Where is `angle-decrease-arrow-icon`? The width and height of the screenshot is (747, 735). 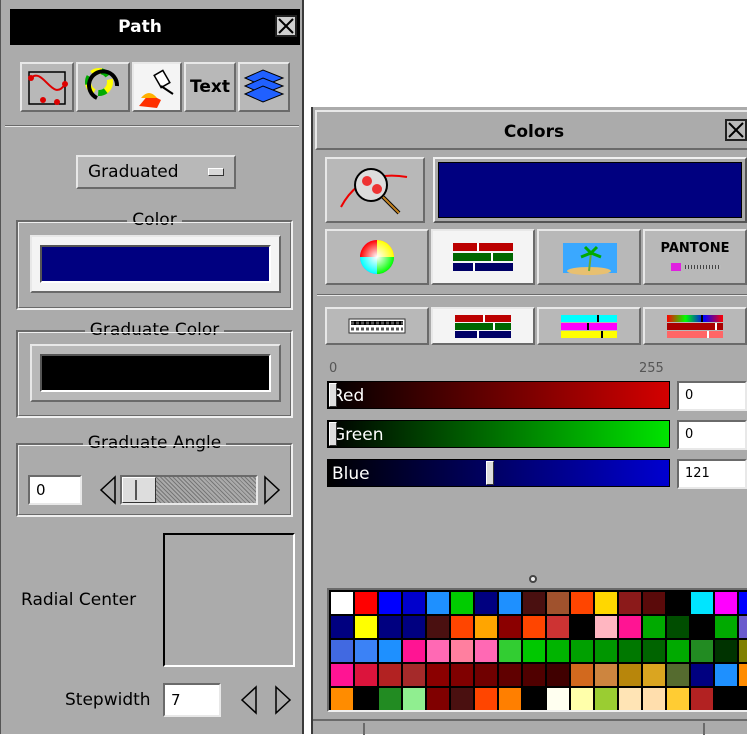
angle-decrease-arrow-icon is located at coordinates (108, 490).